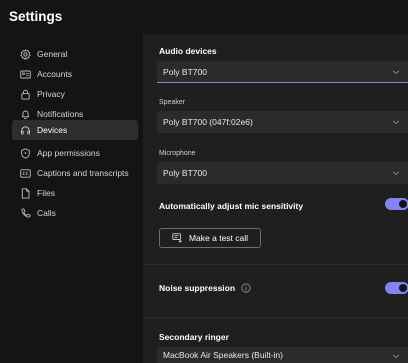 The width and height of the screenshot is (408, 363). I want to click on secondary-ringer-dropdown: MacBook Air Speakers (Built-in), so click(282, 355).